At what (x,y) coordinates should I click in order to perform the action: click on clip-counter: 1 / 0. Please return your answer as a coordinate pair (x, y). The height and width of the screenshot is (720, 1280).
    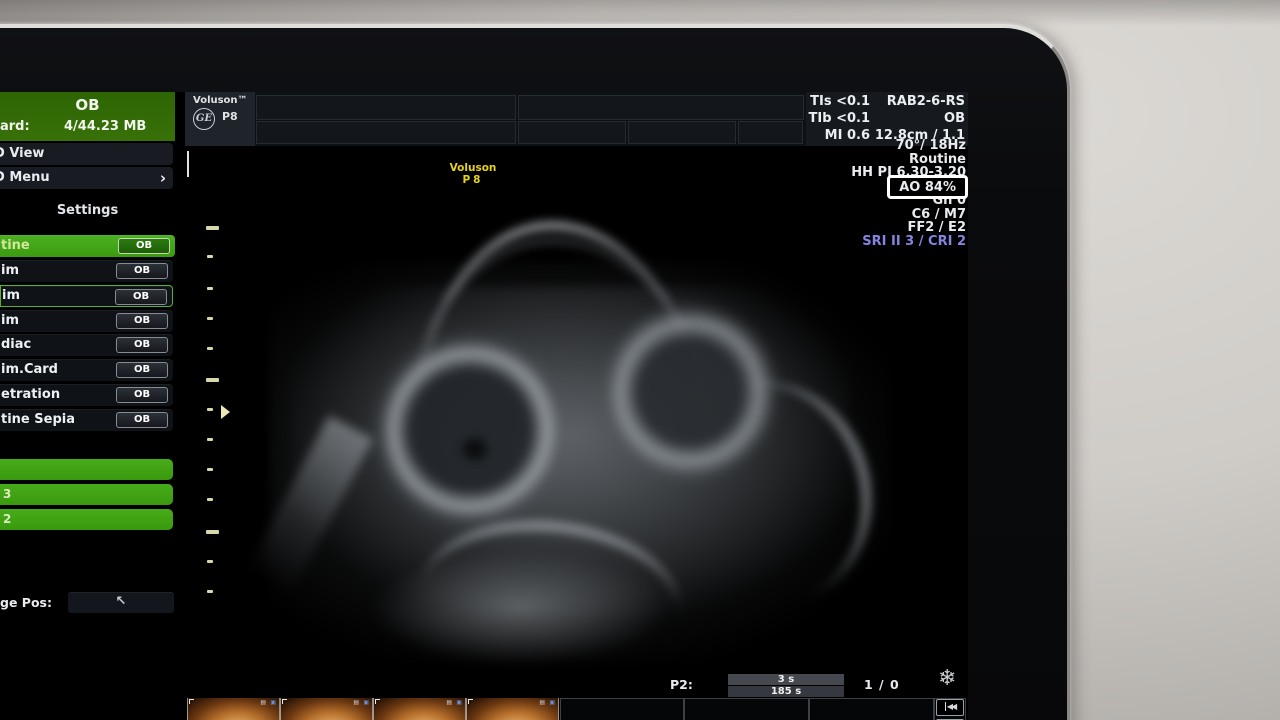
    Looking at the image, I should click on (882, 684).